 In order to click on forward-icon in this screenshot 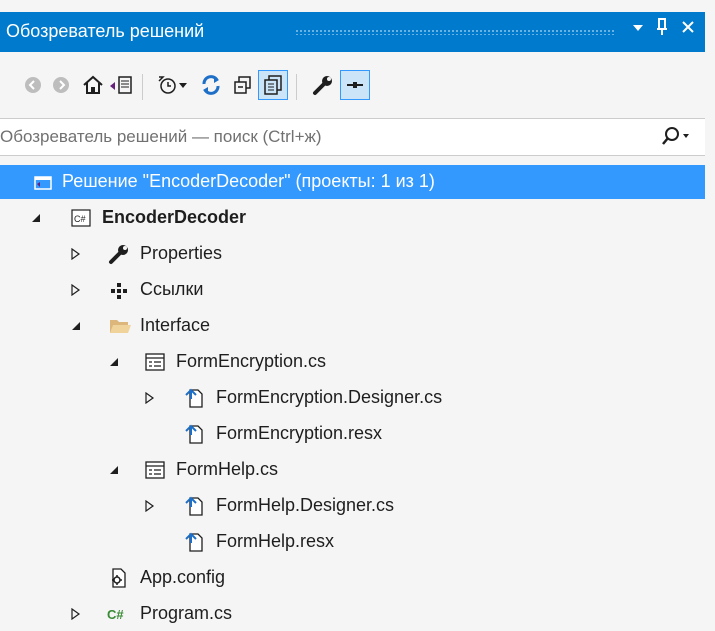, I will do `click(61, 85)`.